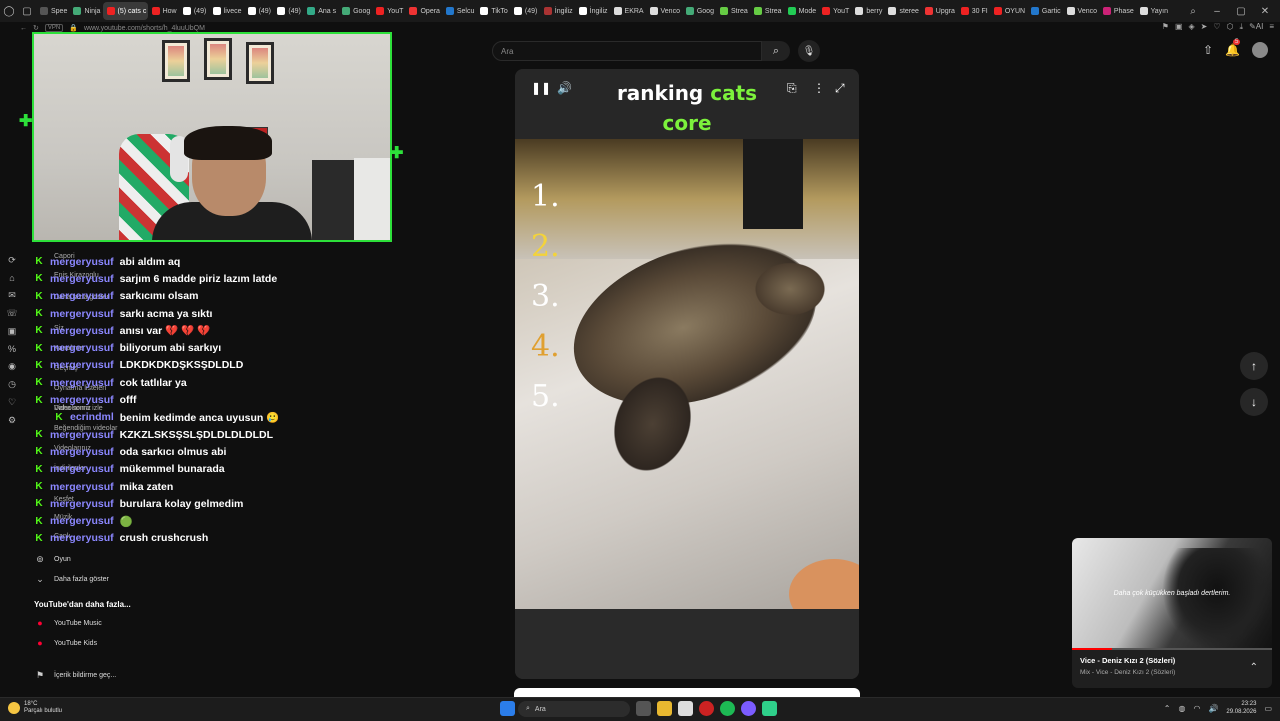 This screenshot has height=721, width=1280. I want to click on search-input: Ara, so click(627, 51).